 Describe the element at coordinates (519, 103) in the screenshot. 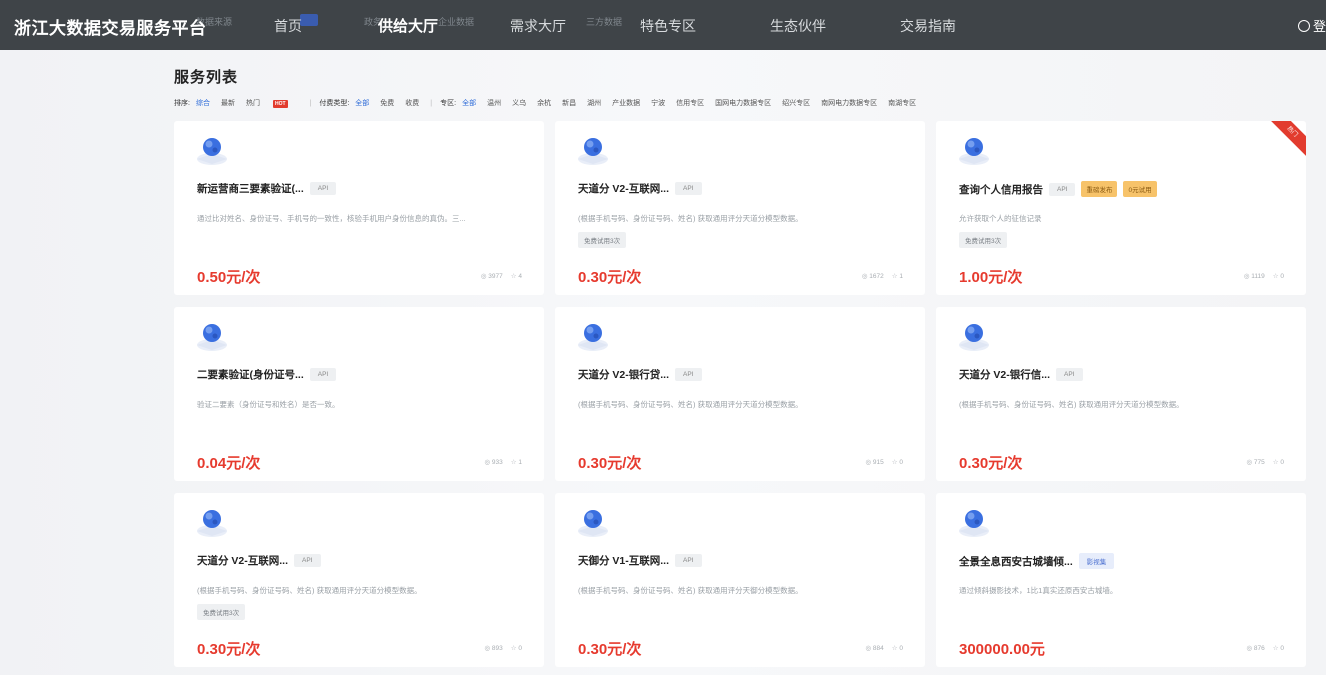

I see `zone-option: 义乌` at that location.